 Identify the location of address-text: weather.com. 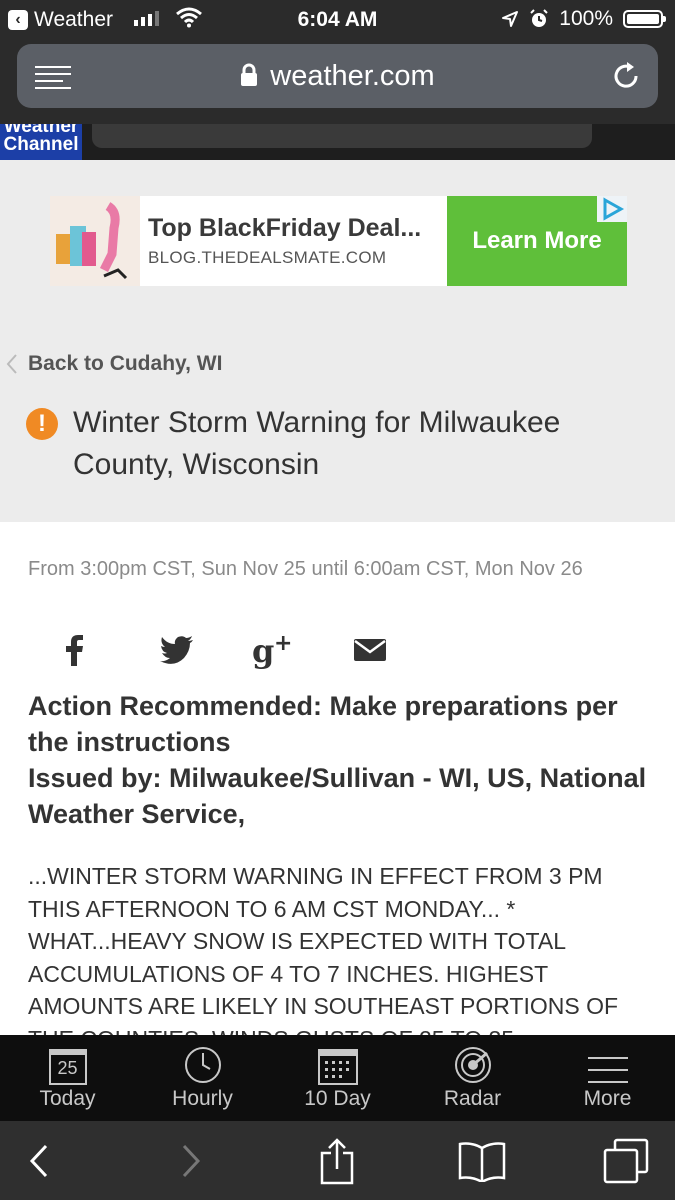
(337, 76).